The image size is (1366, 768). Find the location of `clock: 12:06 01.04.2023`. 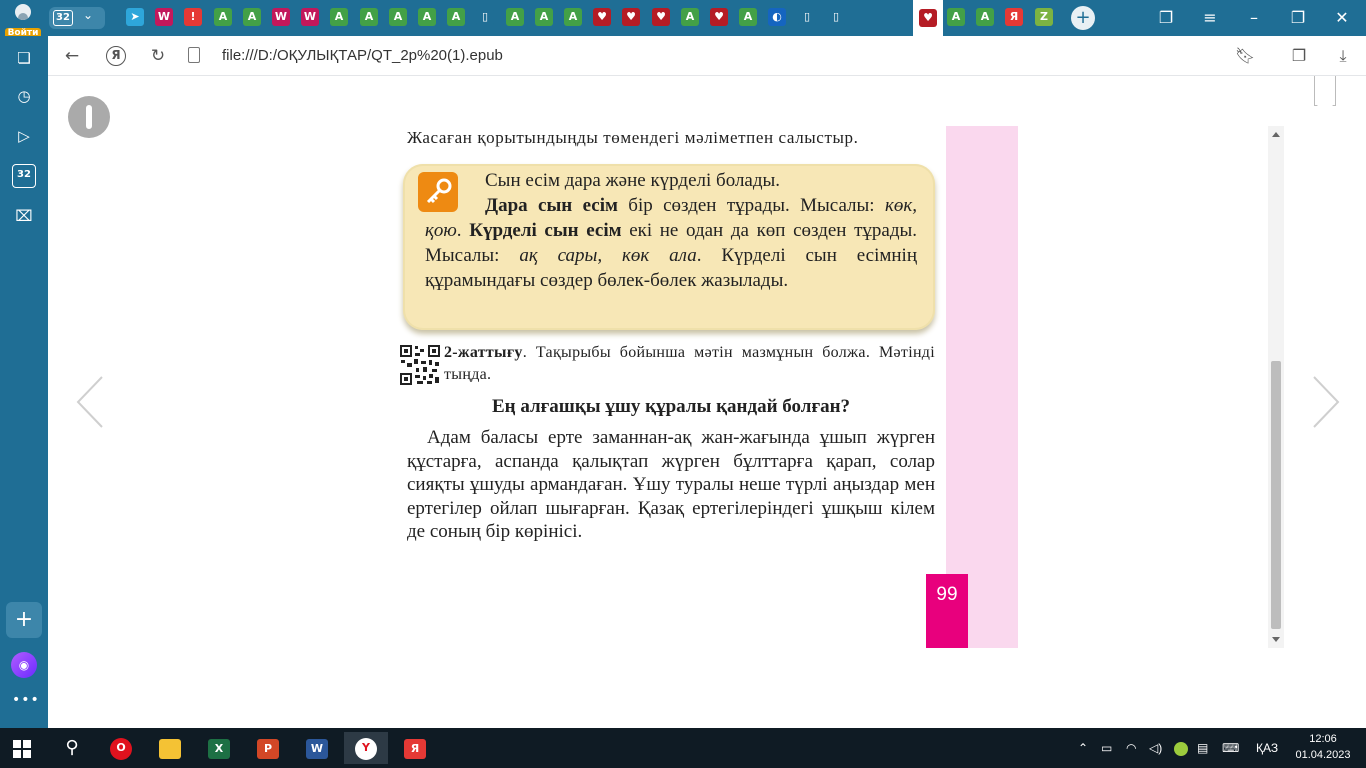

clock: 12:06 01.04.2023 is located at coordinates (1323, 747).